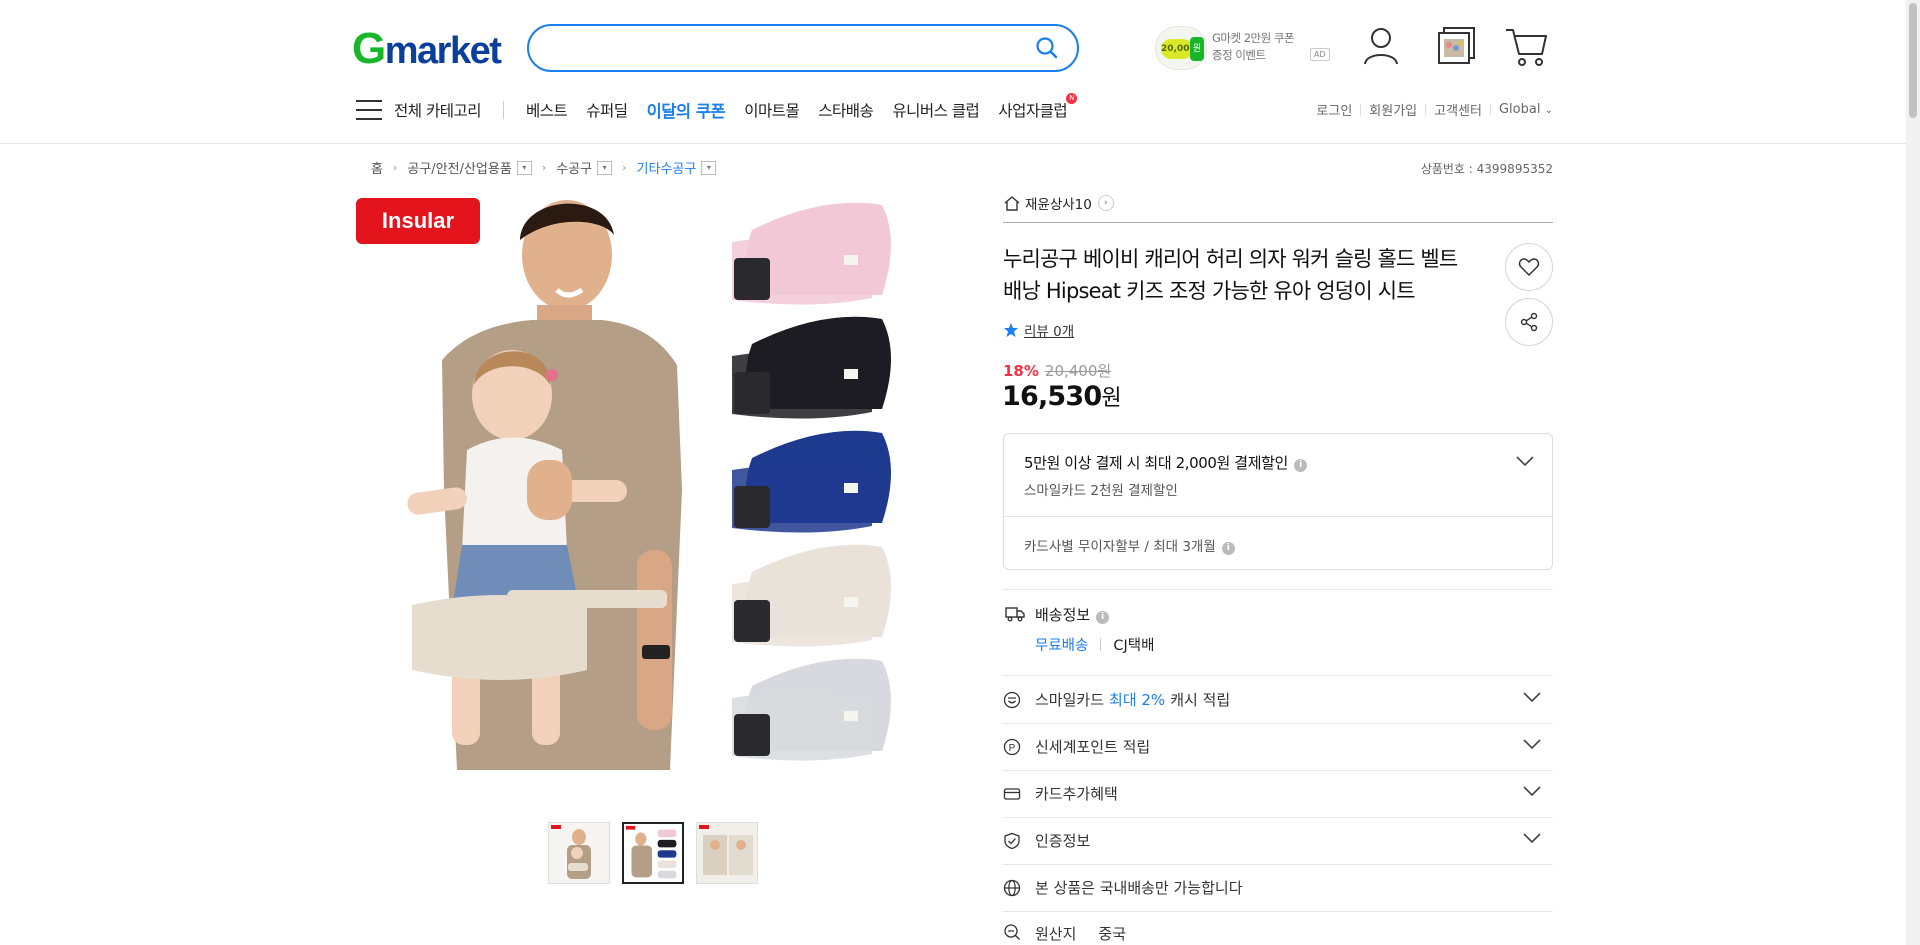 The height and width of the screenshot is (945, 1920). Describe the element at coordinates (1070, 700) in the screenshot. I see `smile-pre: 스마일카드` at that location.